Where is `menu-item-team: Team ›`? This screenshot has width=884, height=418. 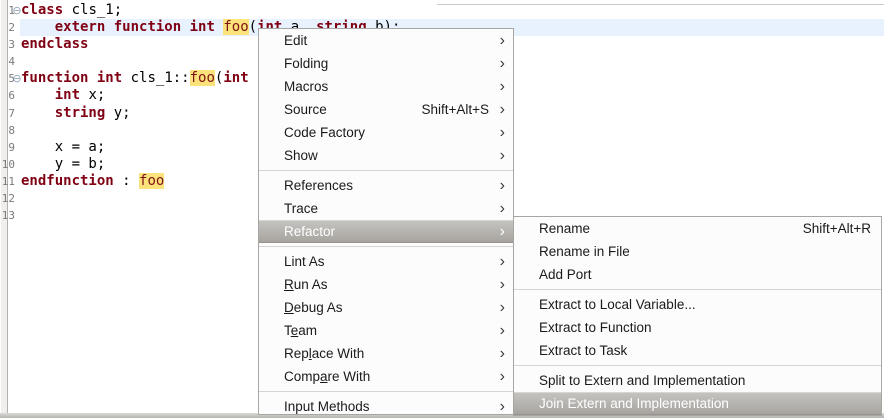
menu-item-team: Team › is located at coordinates (386, 330).